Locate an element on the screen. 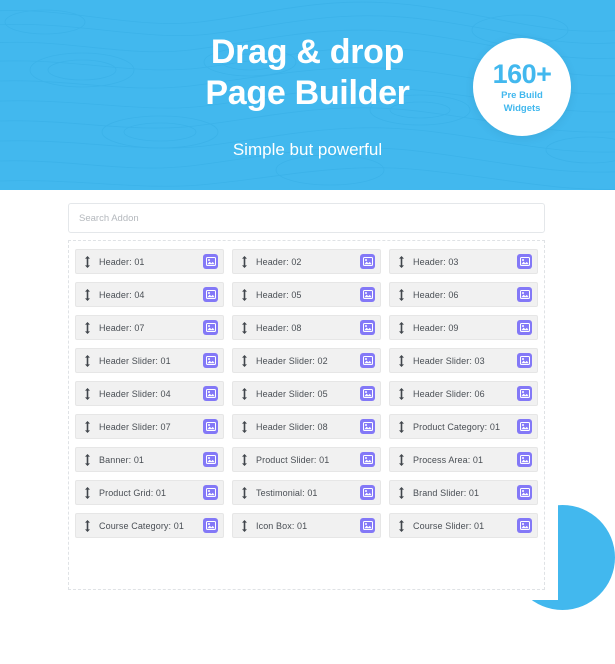 This screenshot has width=615, height=664. widget-item: Course Slider: 01 is located at coordinates (463, 525).